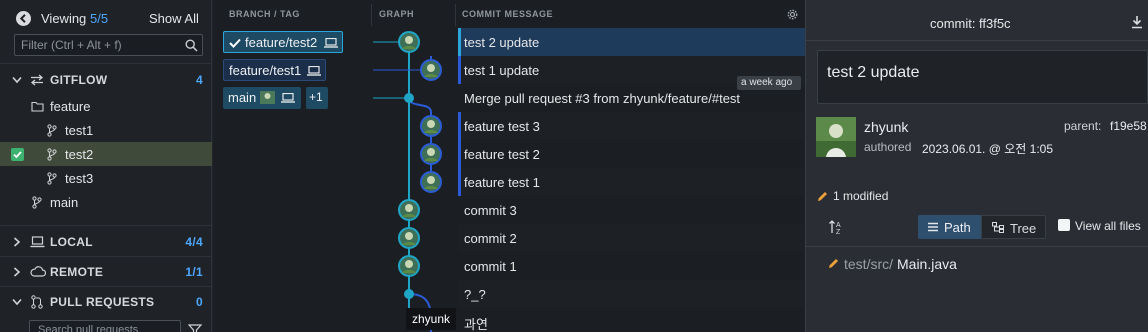  Describe the element at coordinates (873, 72) in the screenshot. I see `commit-summary: test 2 update` at that location.